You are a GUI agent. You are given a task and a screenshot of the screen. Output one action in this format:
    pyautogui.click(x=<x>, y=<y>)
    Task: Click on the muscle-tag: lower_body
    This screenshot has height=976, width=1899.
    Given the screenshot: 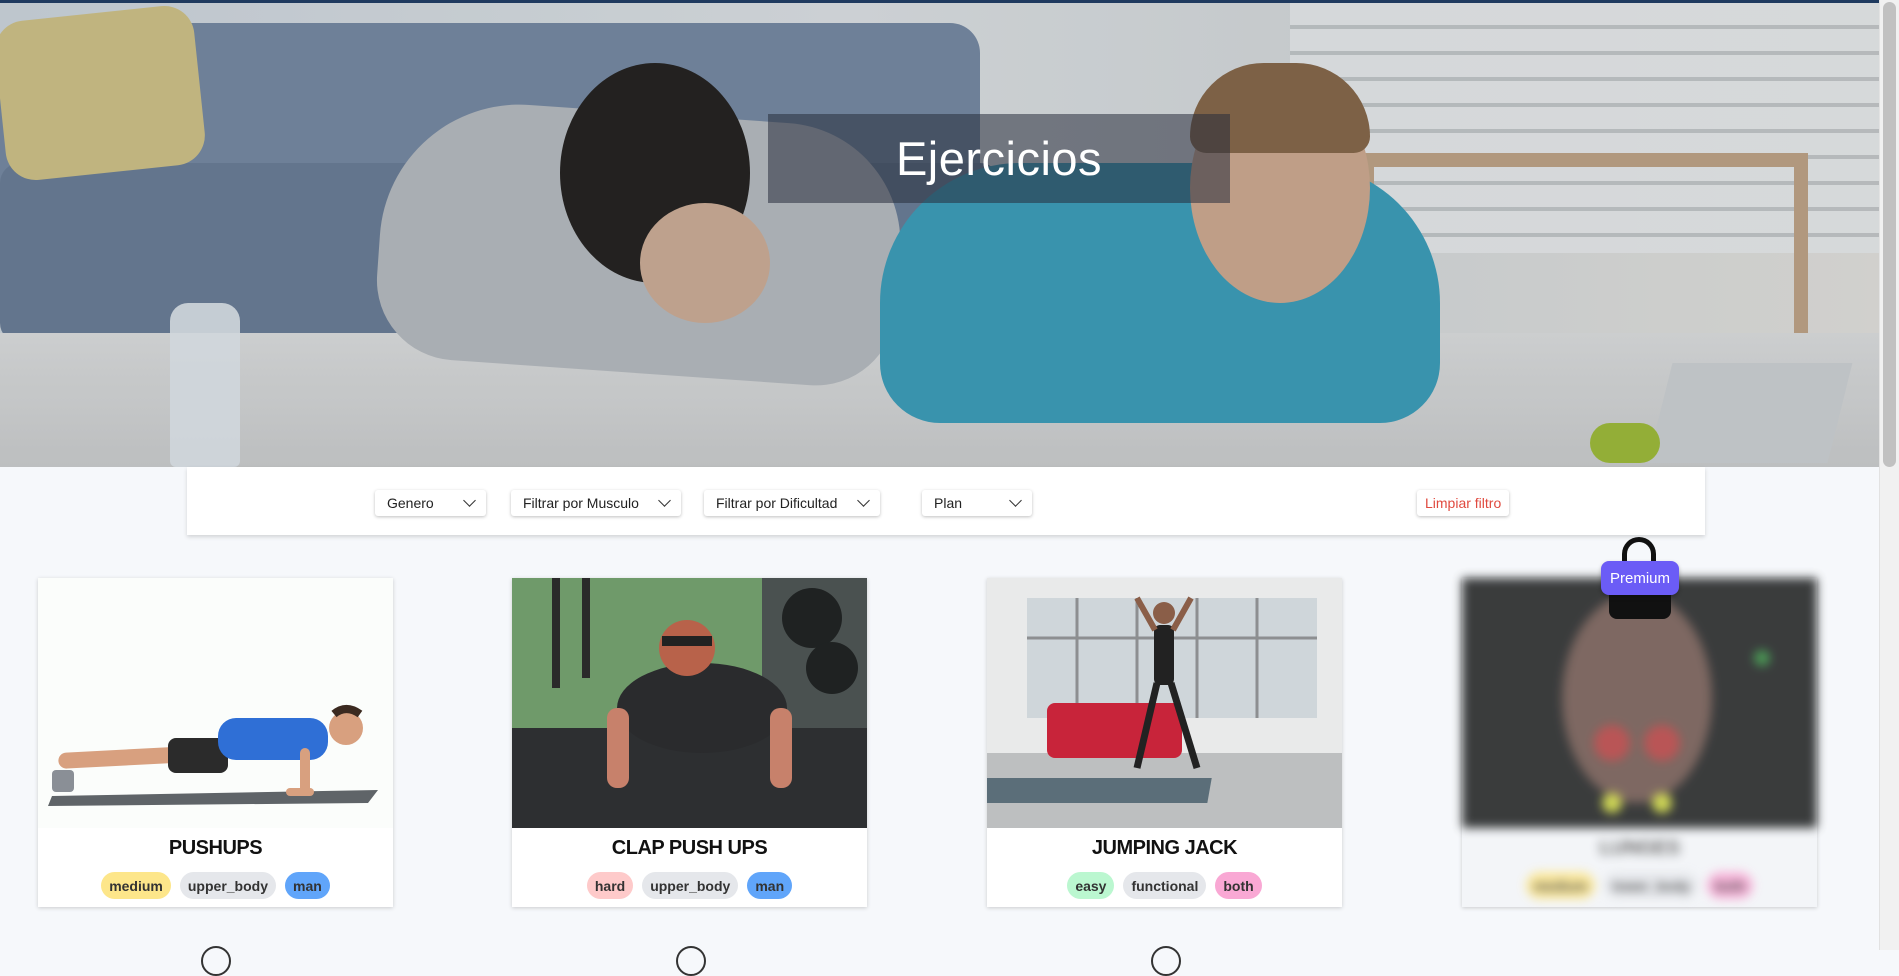 What is the action you would take?
    pyautogui.click(x=1651, y=885)
    